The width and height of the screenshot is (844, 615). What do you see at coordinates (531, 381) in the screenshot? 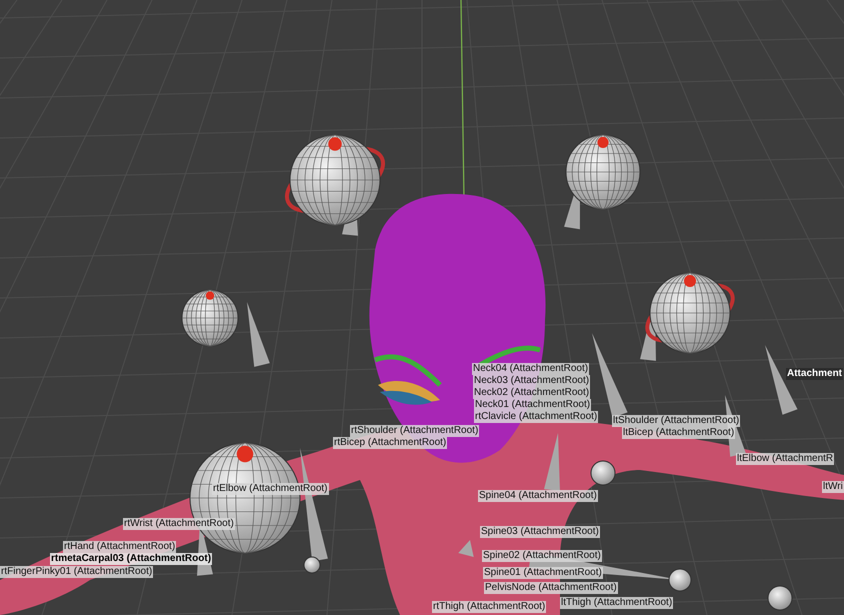
I see `bone-label: Neck03 (AttachmentRoot)` at bounding box center [531, 381].